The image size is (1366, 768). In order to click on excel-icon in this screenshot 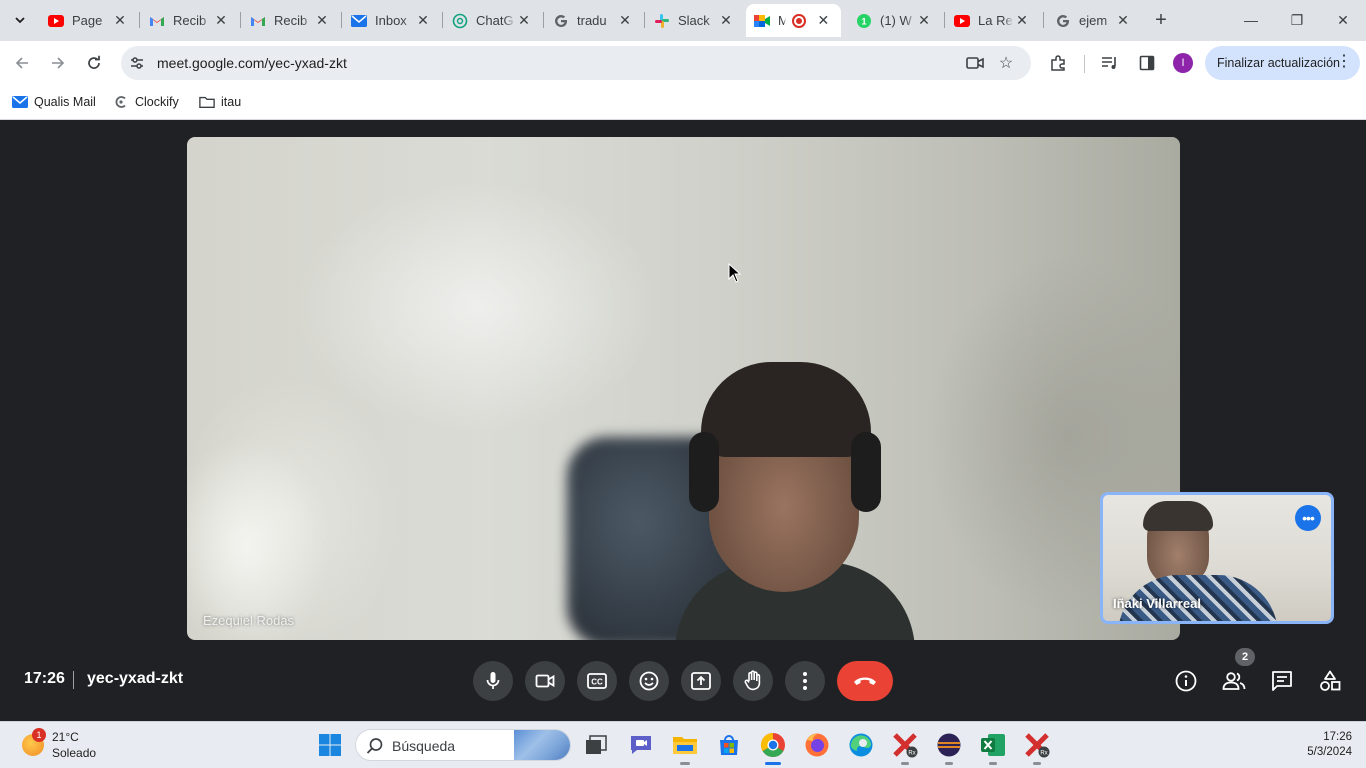, I will do `click(993, 745)`.